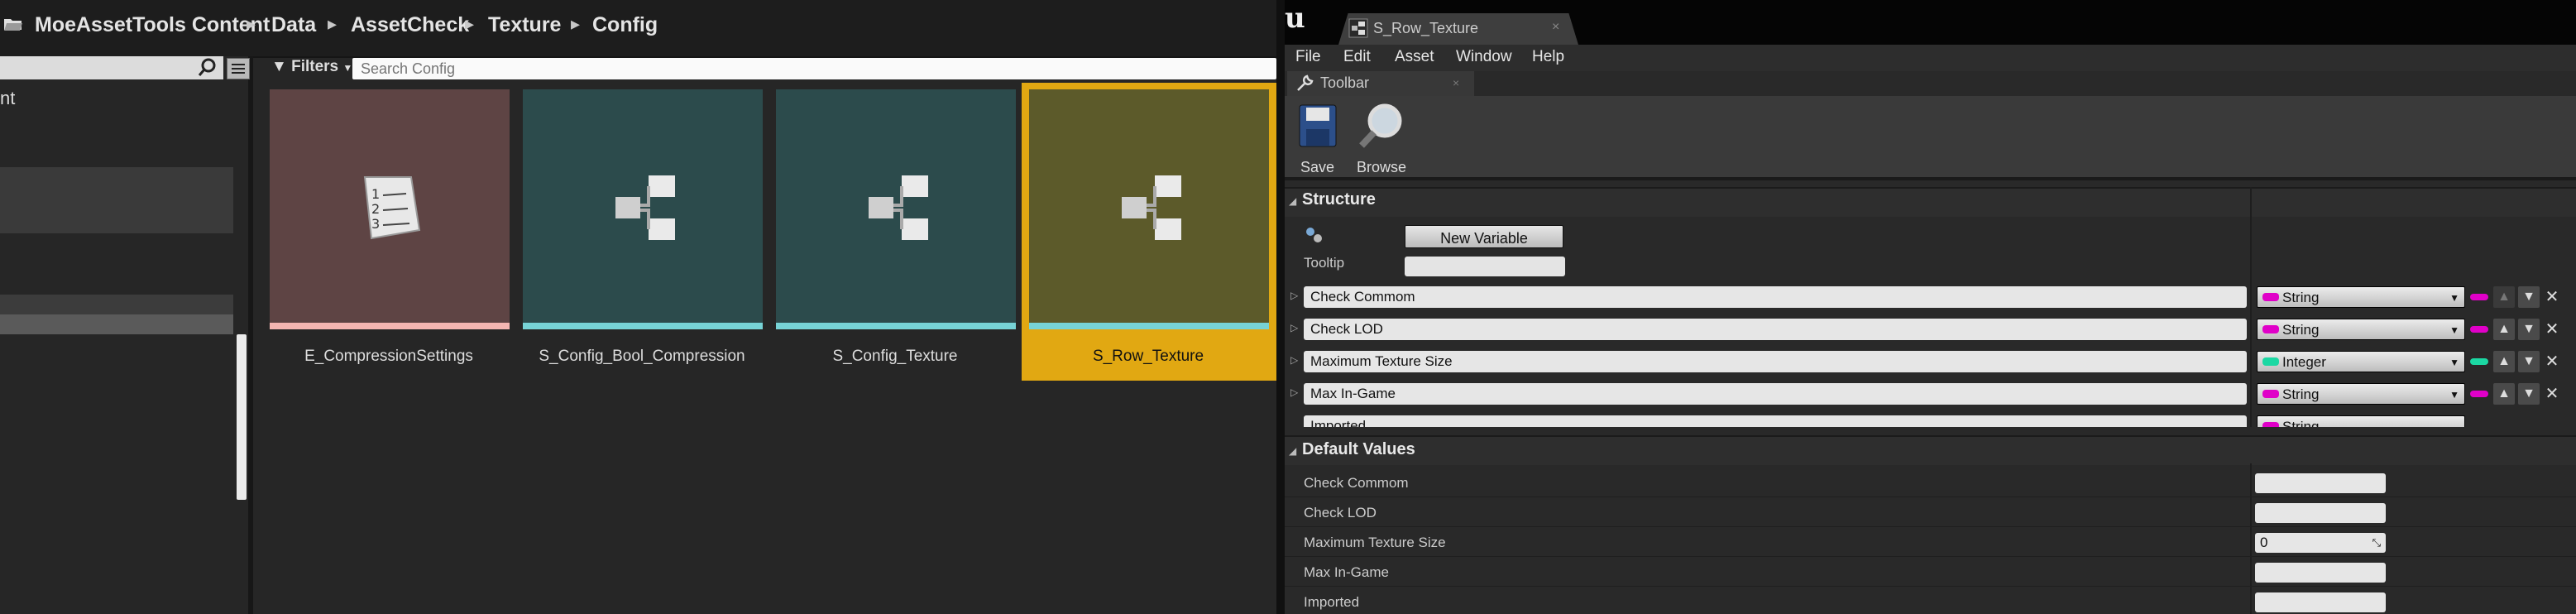 This screenshot has width=2576, height=614. What do you see at coordinates (1317, 167) in the screenshot?
I see `save-label: Save` at bounding box center [1317, 167].